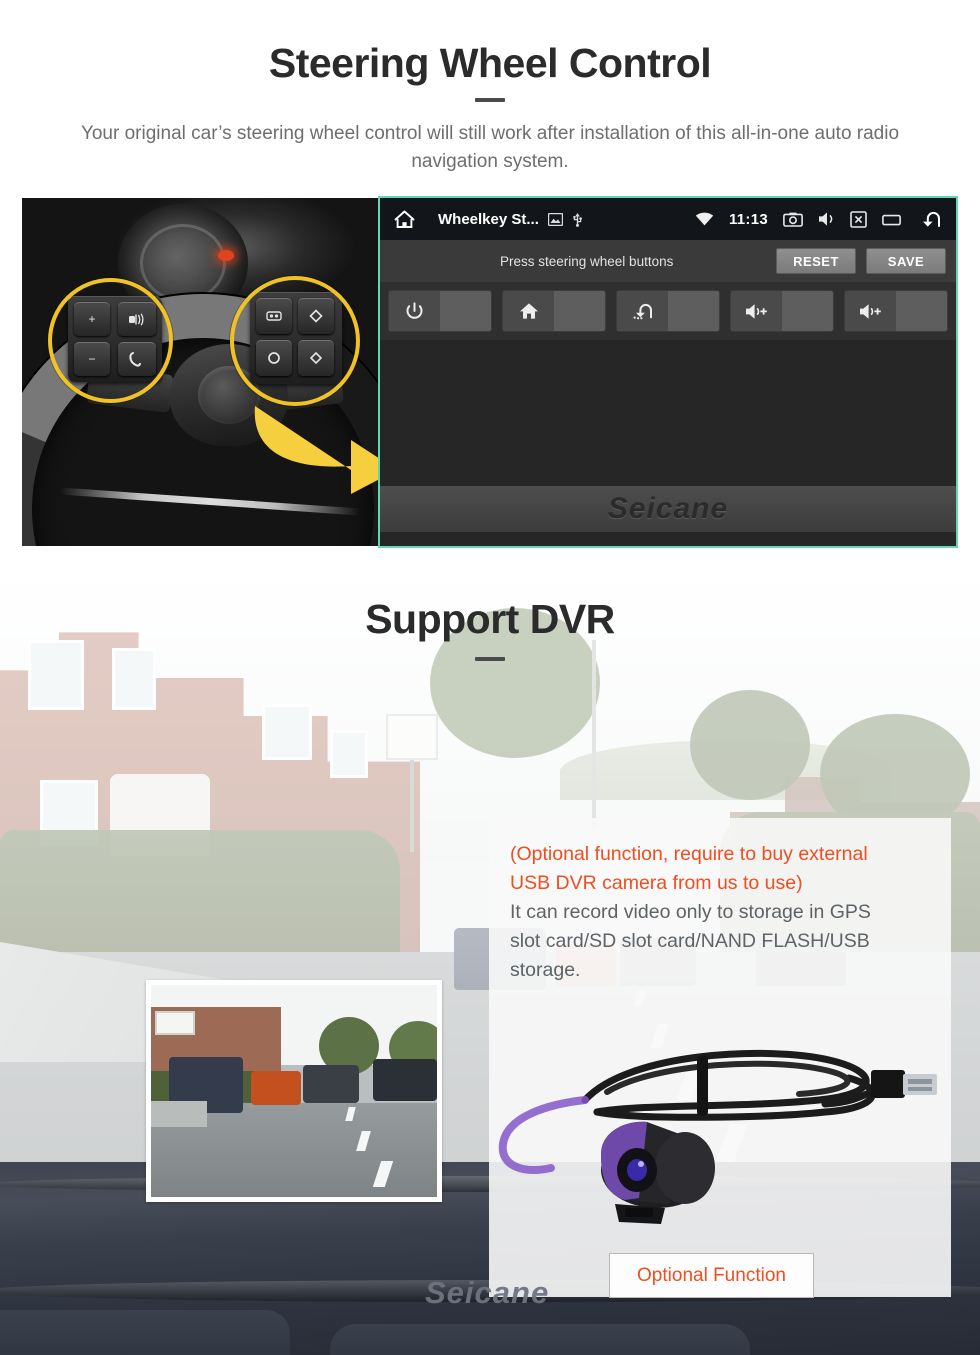  What do you see at coordinates (690, 941) in the screenshot?
I see `dvr-body-line-2: slot card/SD slot card/NAND FLASH/USB` at bounding box center [690, 941].